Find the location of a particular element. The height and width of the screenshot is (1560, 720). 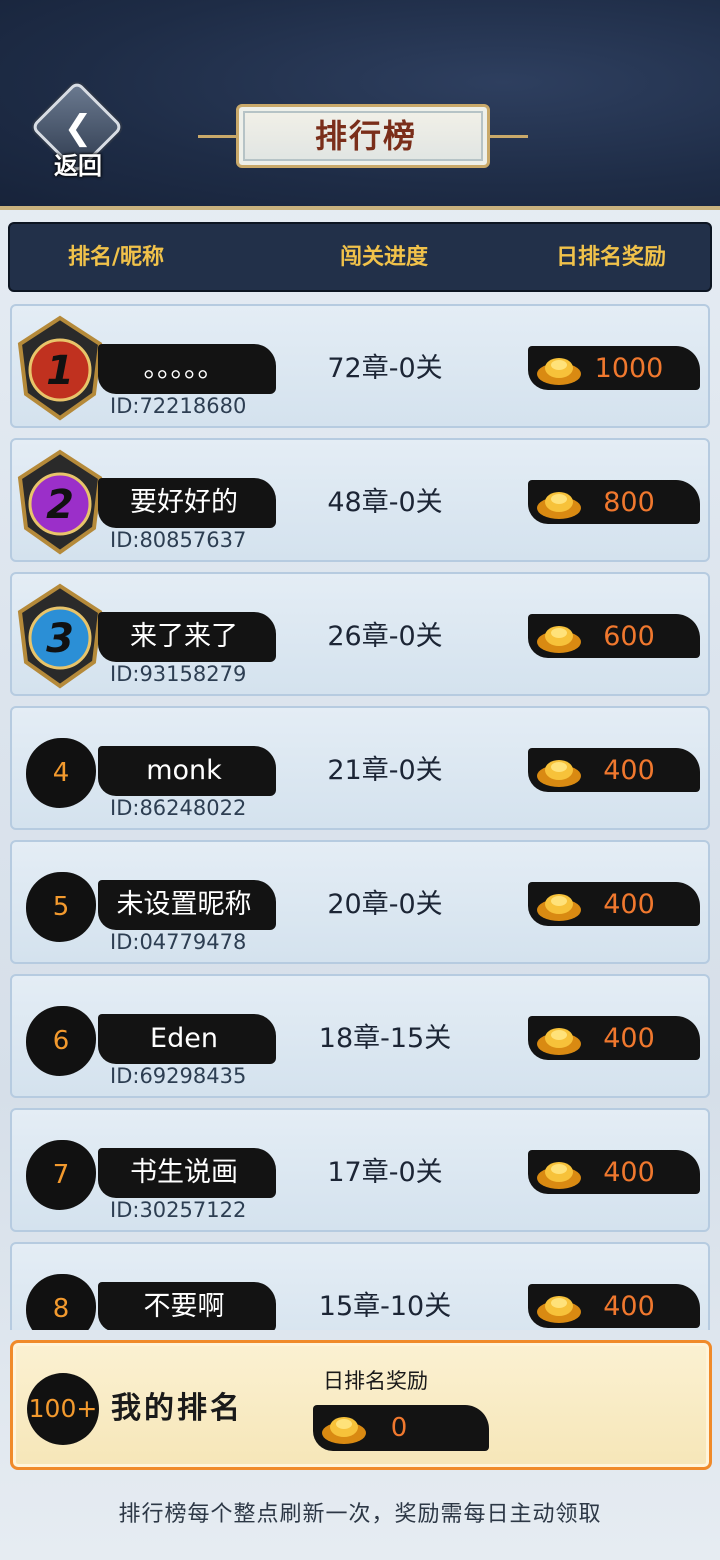

title-plaque: 排行榜 is located at coordinates (363, 136).